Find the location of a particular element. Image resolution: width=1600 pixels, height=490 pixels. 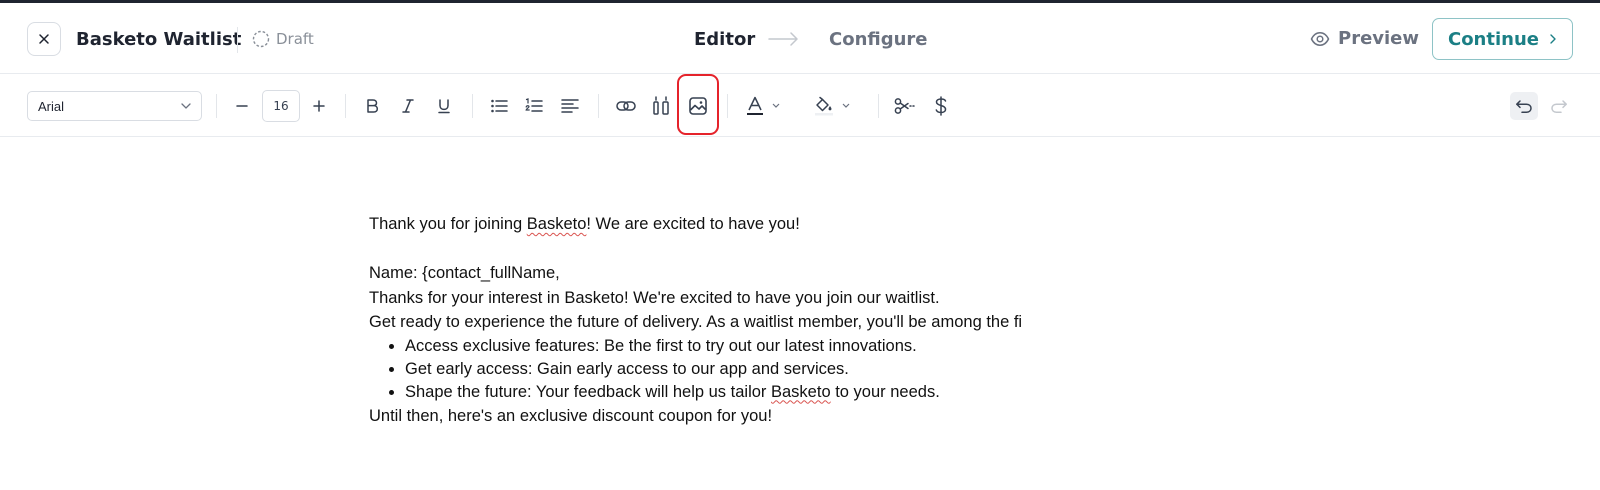

underline-button is located at coordinates (444, 106).